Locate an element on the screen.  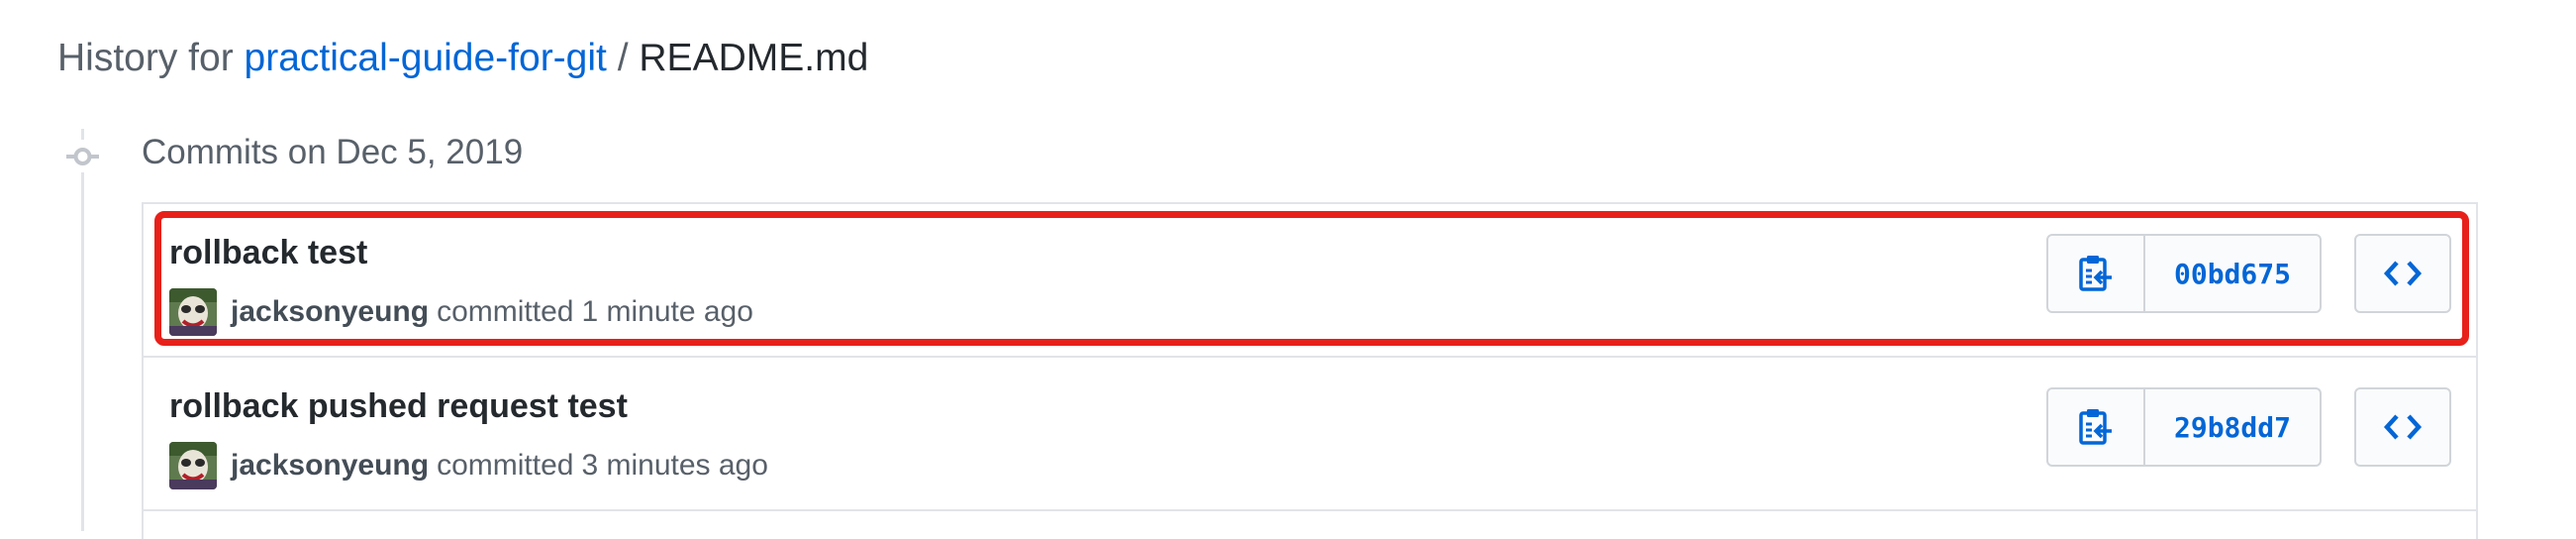
history-prefix: History for is located at coordinates (146, 58).